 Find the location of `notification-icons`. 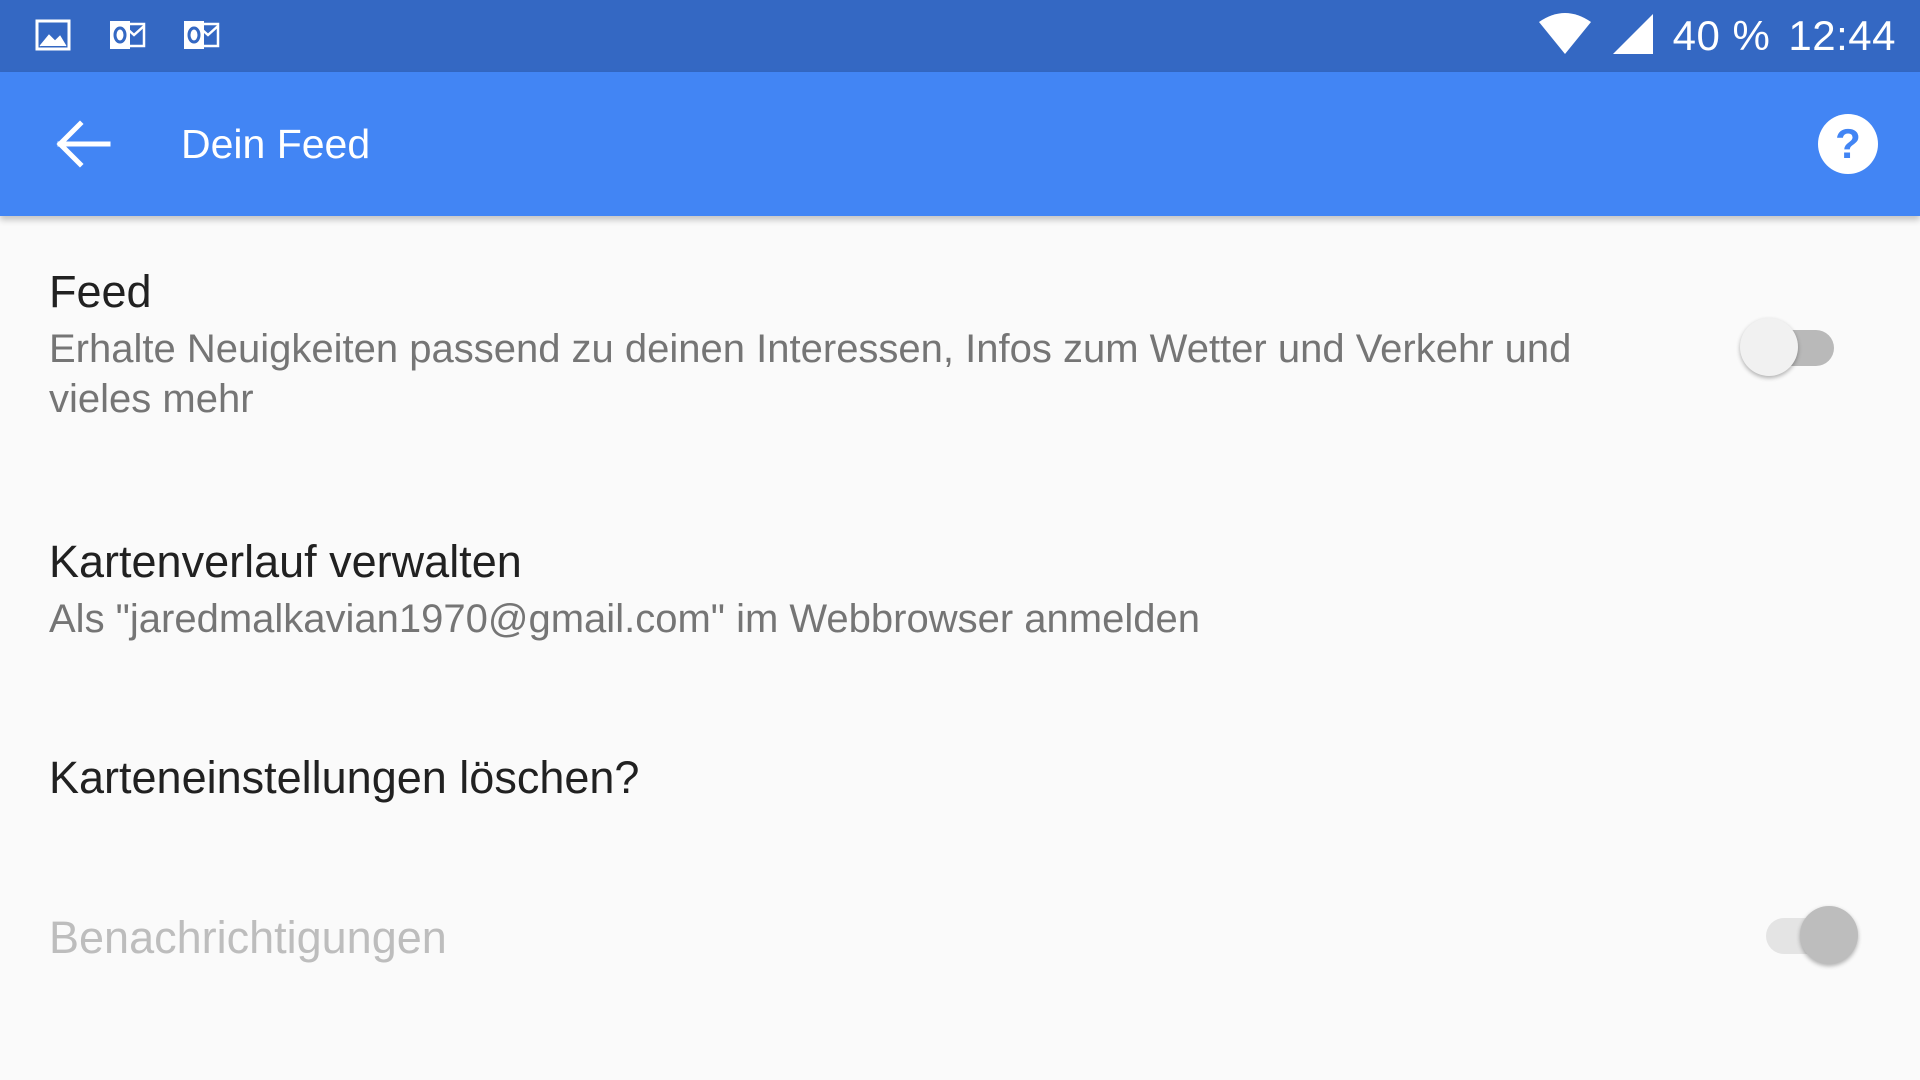

notification-icons is located at coordinates (127, 35).